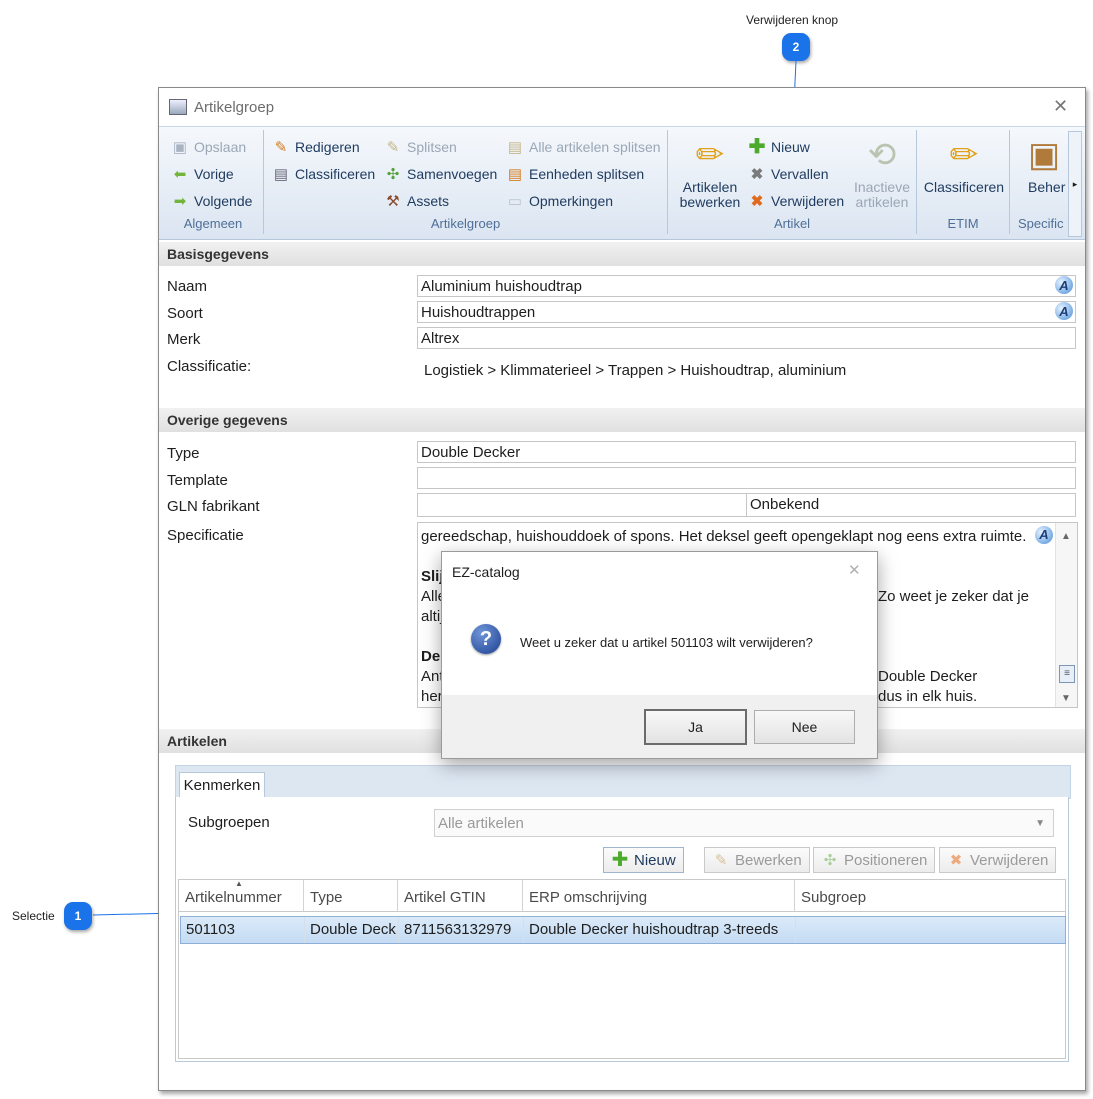 The image size is (1093, 1099). What do you see at coordinates (243, 930) in the screenshot?
I see `cell-artikelnummer: 501103` at bounding box center [243, 930].